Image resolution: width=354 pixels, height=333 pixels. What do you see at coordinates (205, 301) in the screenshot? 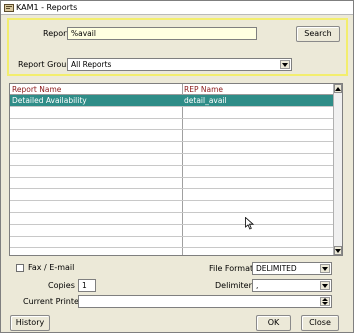
I see `current-printer-field` at bounding box center [205, 301].